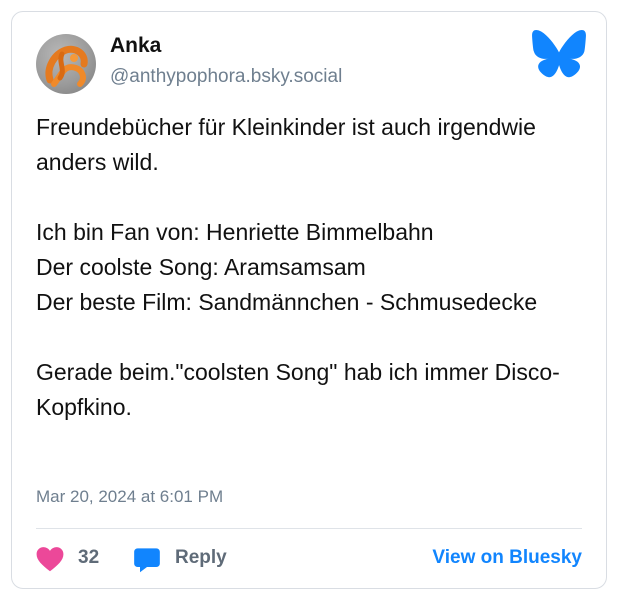 This screenshot has height=601, width=620. Describe the element at coordinates (129, 497) in the screenshot. I see `post-timestamp: Mar 20, 2024 at 6:01 PM` at that location.